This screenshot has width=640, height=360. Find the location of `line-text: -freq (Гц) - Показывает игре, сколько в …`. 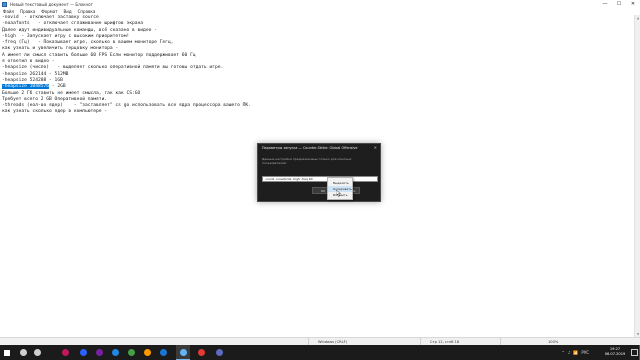

line-text: -freq (Гц) - Показывает игре, сколько в … is located at coordinates (88, 43).